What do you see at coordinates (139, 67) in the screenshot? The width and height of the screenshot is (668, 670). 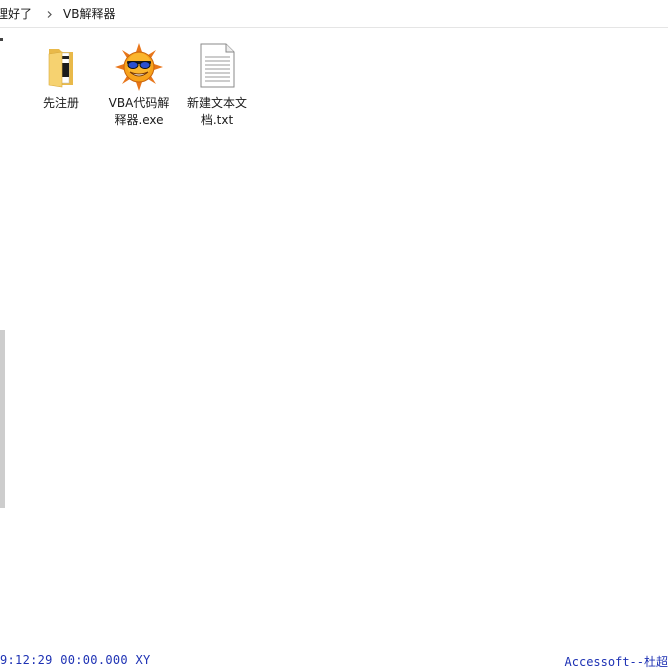 I see `sun-sunglasses-icon` at bounding box center [139, 67].